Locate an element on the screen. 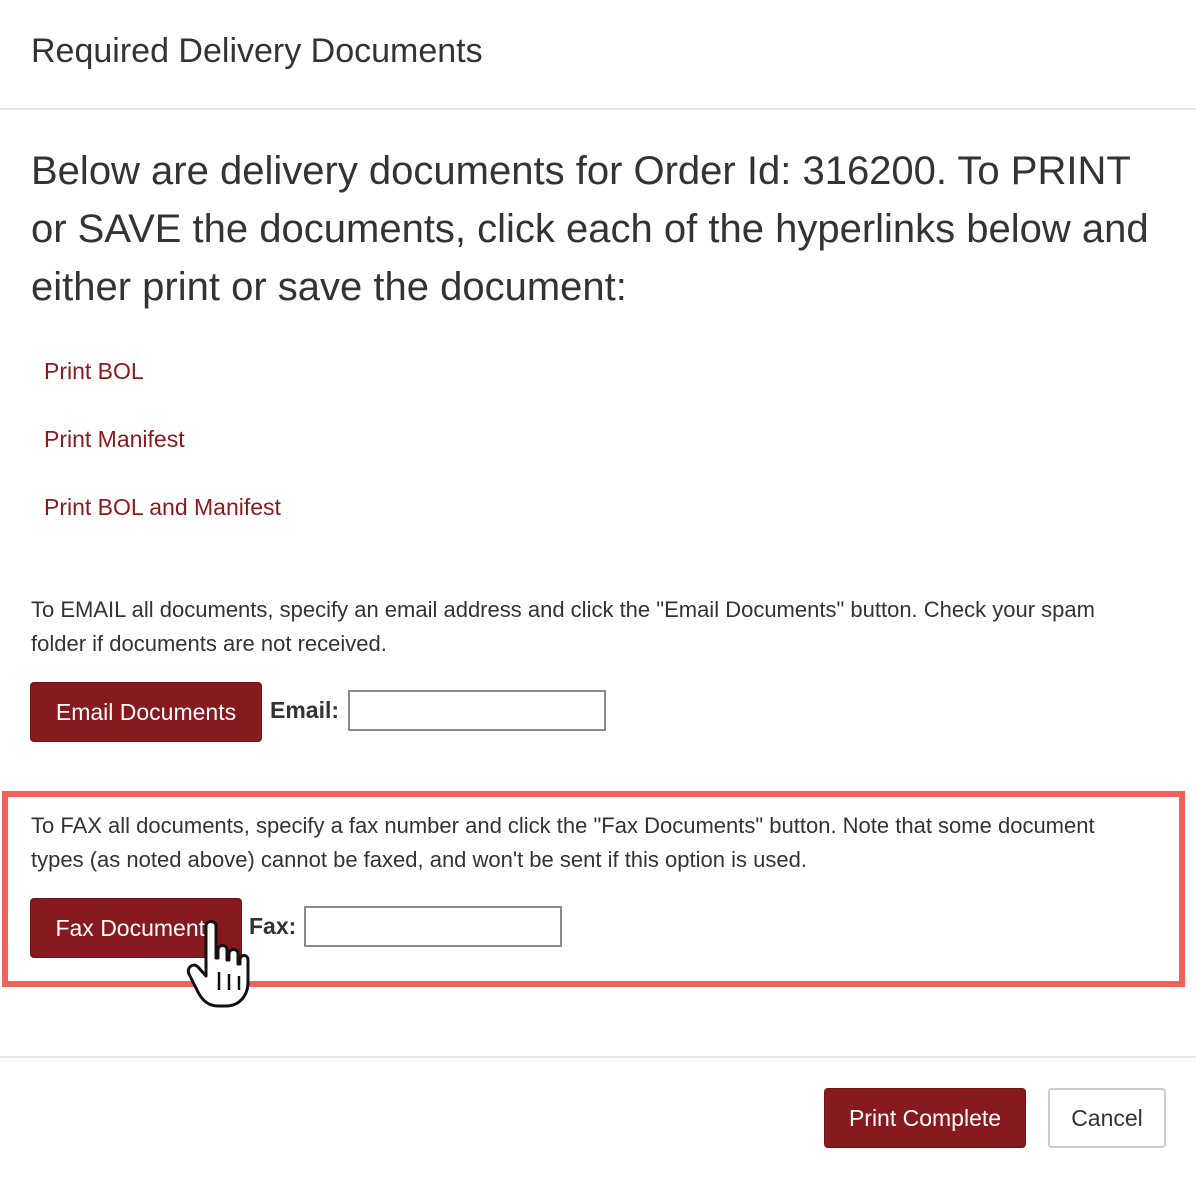  dialog-header: Required Delivery Documents is located at coordinates (598, 55).